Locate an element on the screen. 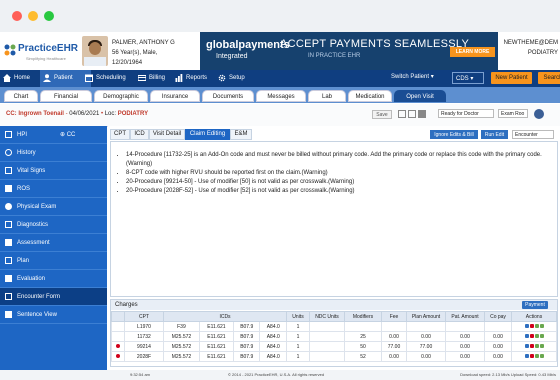 This screenshot has height=380, width=560. table-row: L1970 F39 E11.621 B07.9 A84.0 1 is located at coordinates (334, 326).